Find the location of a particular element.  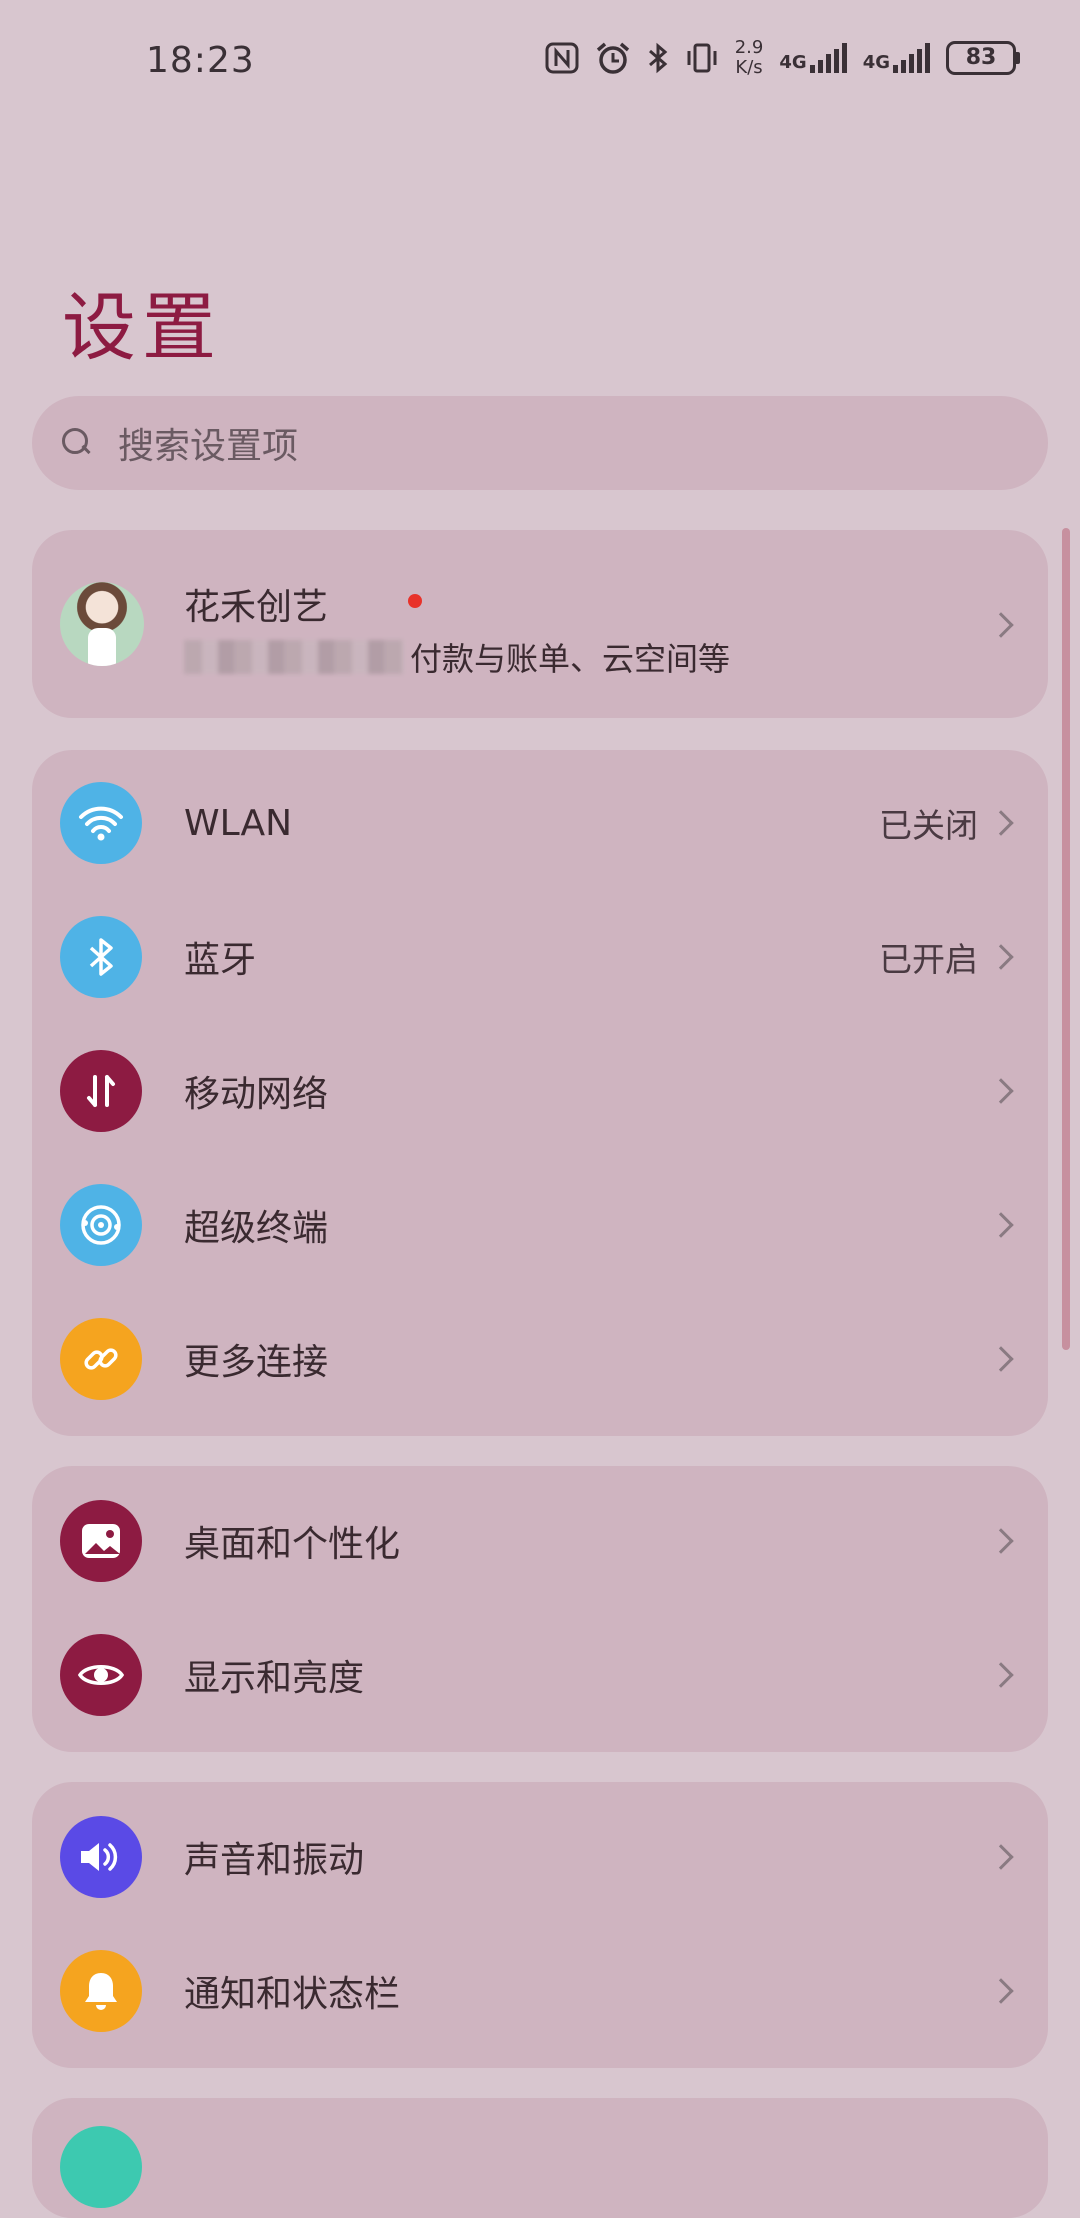

search-bar: 搜索设置项 is located at coordinates (540, 443).